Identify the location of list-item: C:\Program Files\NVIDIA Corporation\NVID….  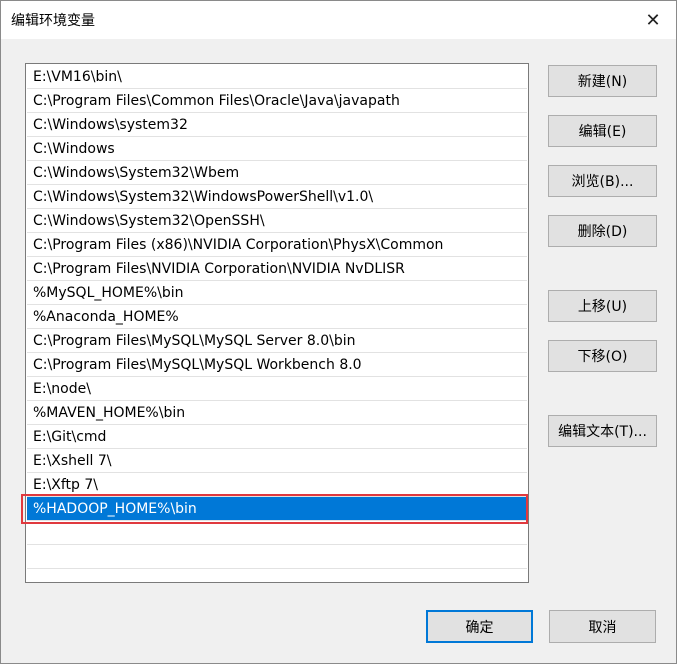
(277, 269).